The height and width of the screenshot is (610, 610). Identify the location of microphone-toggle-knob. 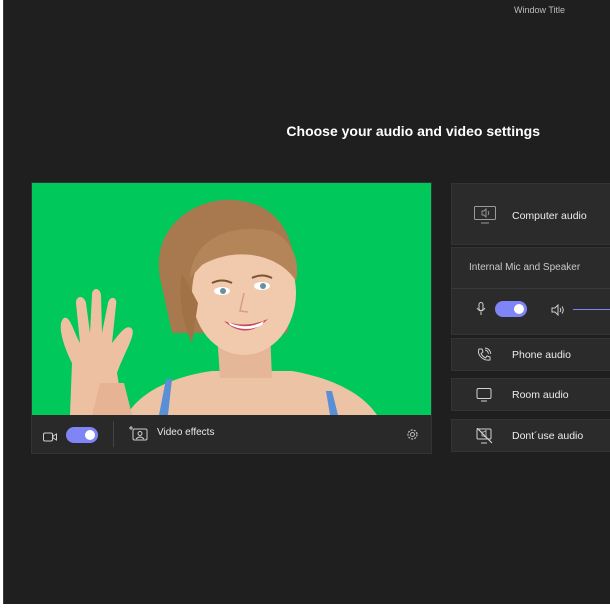
(519, 309).